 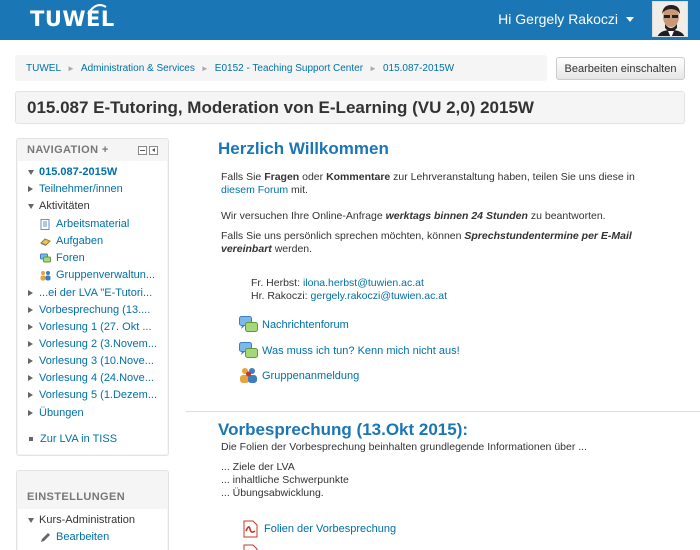 What do you see at coordinates (138, 68) in the screenshot?
I see `breadcrumb-administration: Administration & Services` at bounding box center [138, 68].